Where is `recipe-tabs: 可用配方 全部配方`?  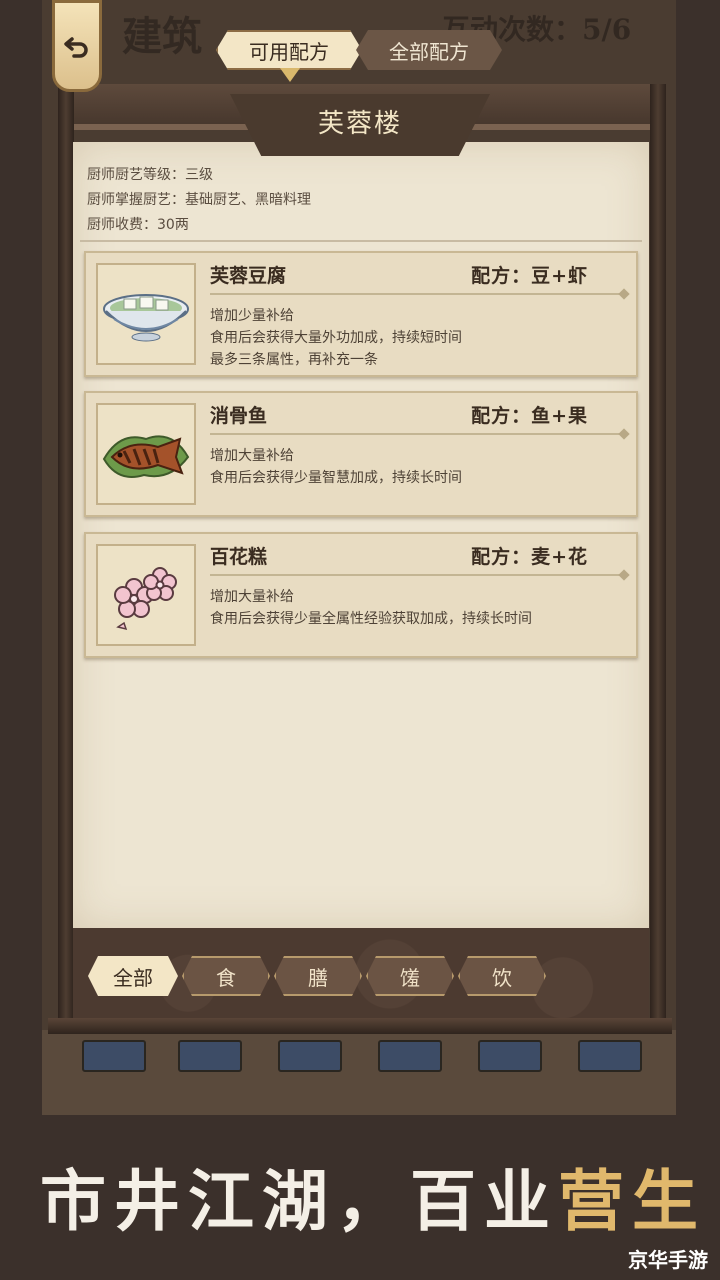
recipe-tabs: 可用配方 全部配方 is located at coordinates (359, 50).